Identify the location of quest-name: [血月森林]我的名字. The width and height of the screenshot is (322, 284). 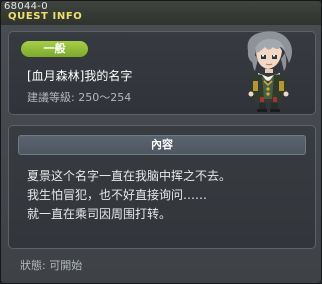
(80, 76).